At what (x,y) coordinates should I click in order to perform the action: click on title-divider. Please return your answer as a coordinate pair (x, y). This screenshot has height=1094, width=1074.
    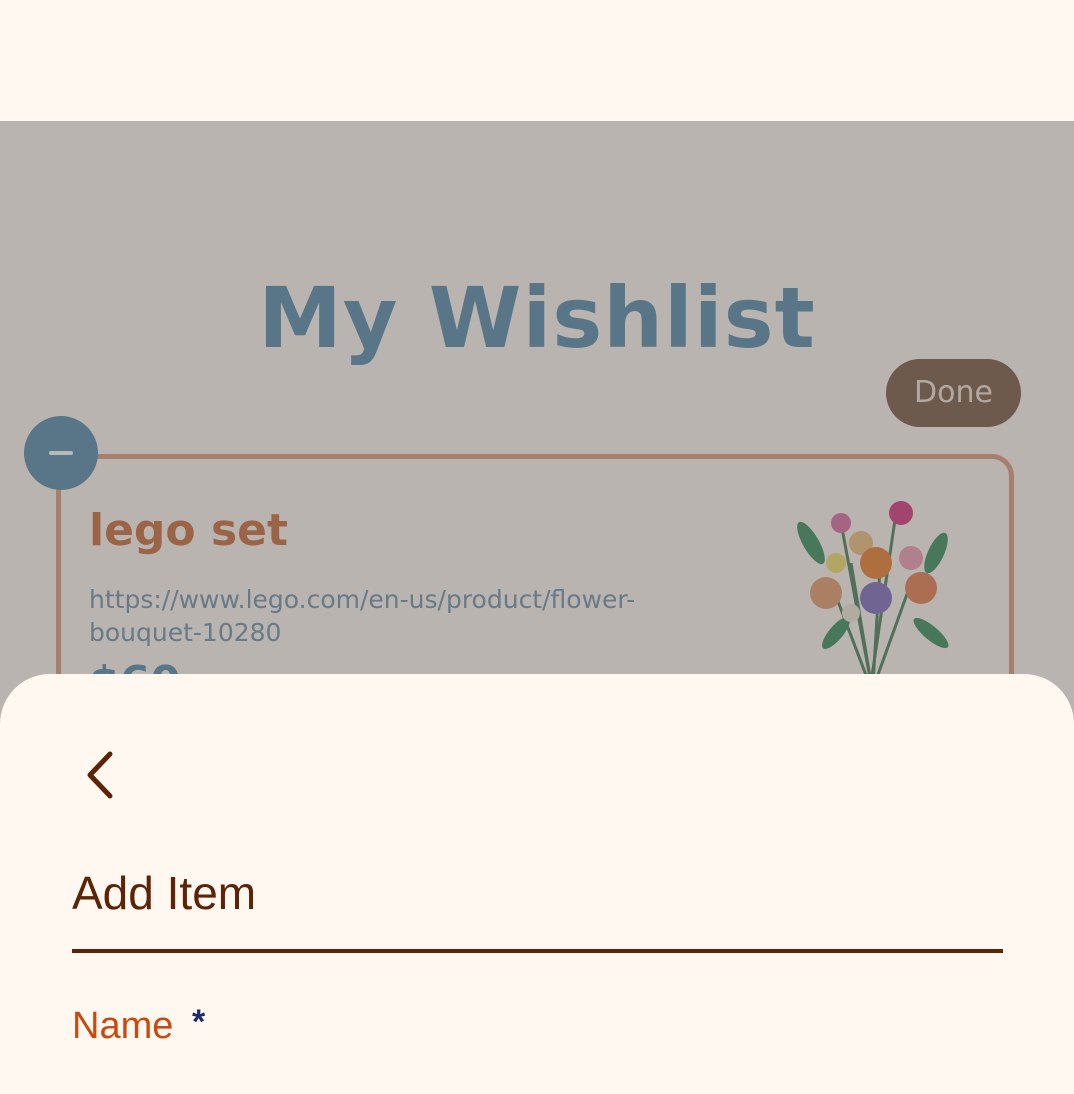
    Looking at the image, I should click on (537, 951).